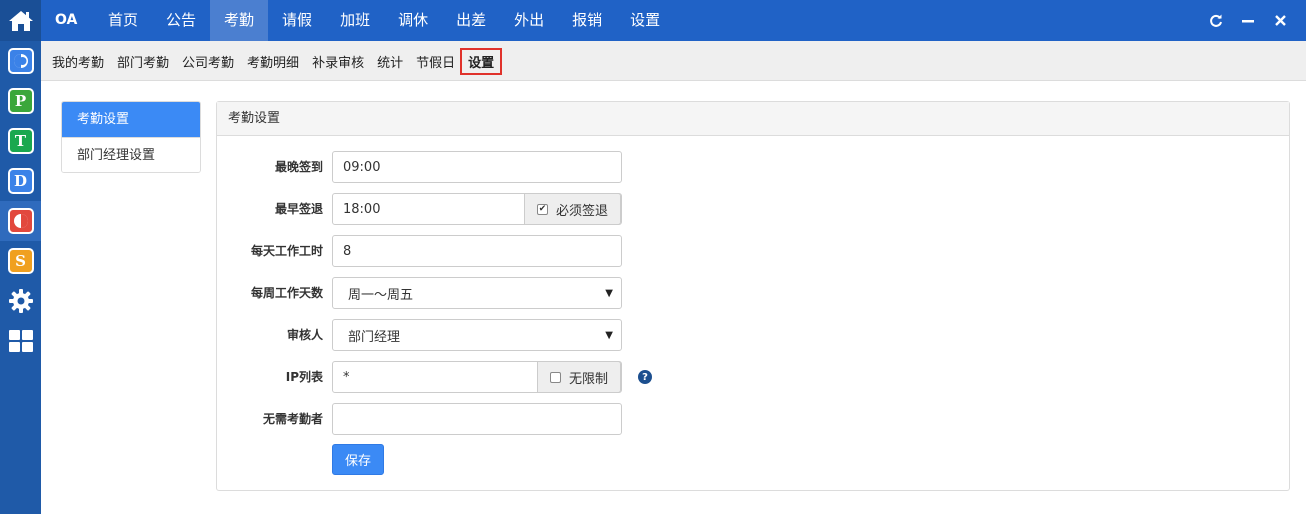  What do you see at coordinates (208, 61) in the screenshot?
I see `subnav-company-attendance: 公司考勤` at bounding box center [208, 61].